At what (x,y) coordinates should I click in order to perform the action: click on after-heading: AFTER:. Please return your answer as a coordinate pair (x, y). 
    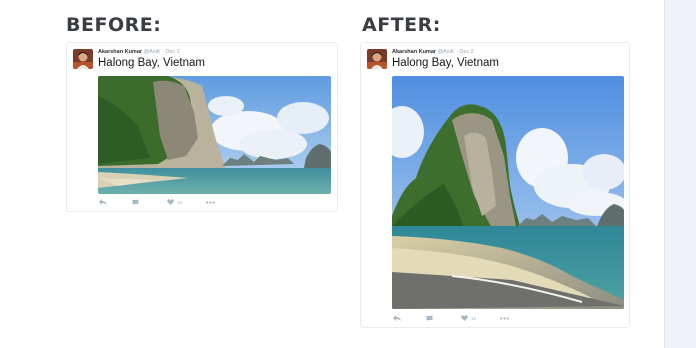
    Looking at the image, I should click on (401, 25).